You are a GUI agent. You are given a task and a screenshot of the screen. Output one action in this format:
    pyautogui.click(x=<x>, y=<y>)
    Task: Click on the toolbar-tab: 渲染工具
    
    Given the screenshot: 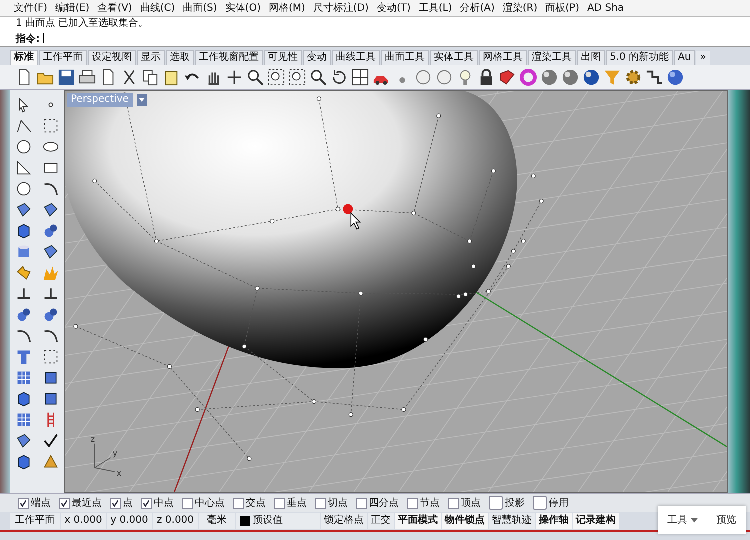 What is the action you would take?
    pyautogui.click(x=552, y=57)
    